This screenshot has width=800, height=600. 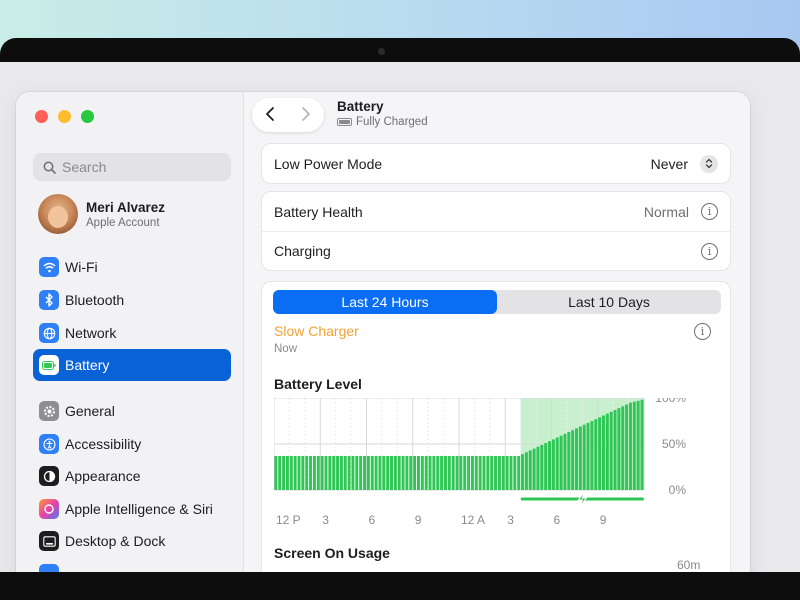 What do you see at coordinates (87, 365) in the screenshot?
I see `sidebar-item-label: Battery` at bounding box center [87, 365].